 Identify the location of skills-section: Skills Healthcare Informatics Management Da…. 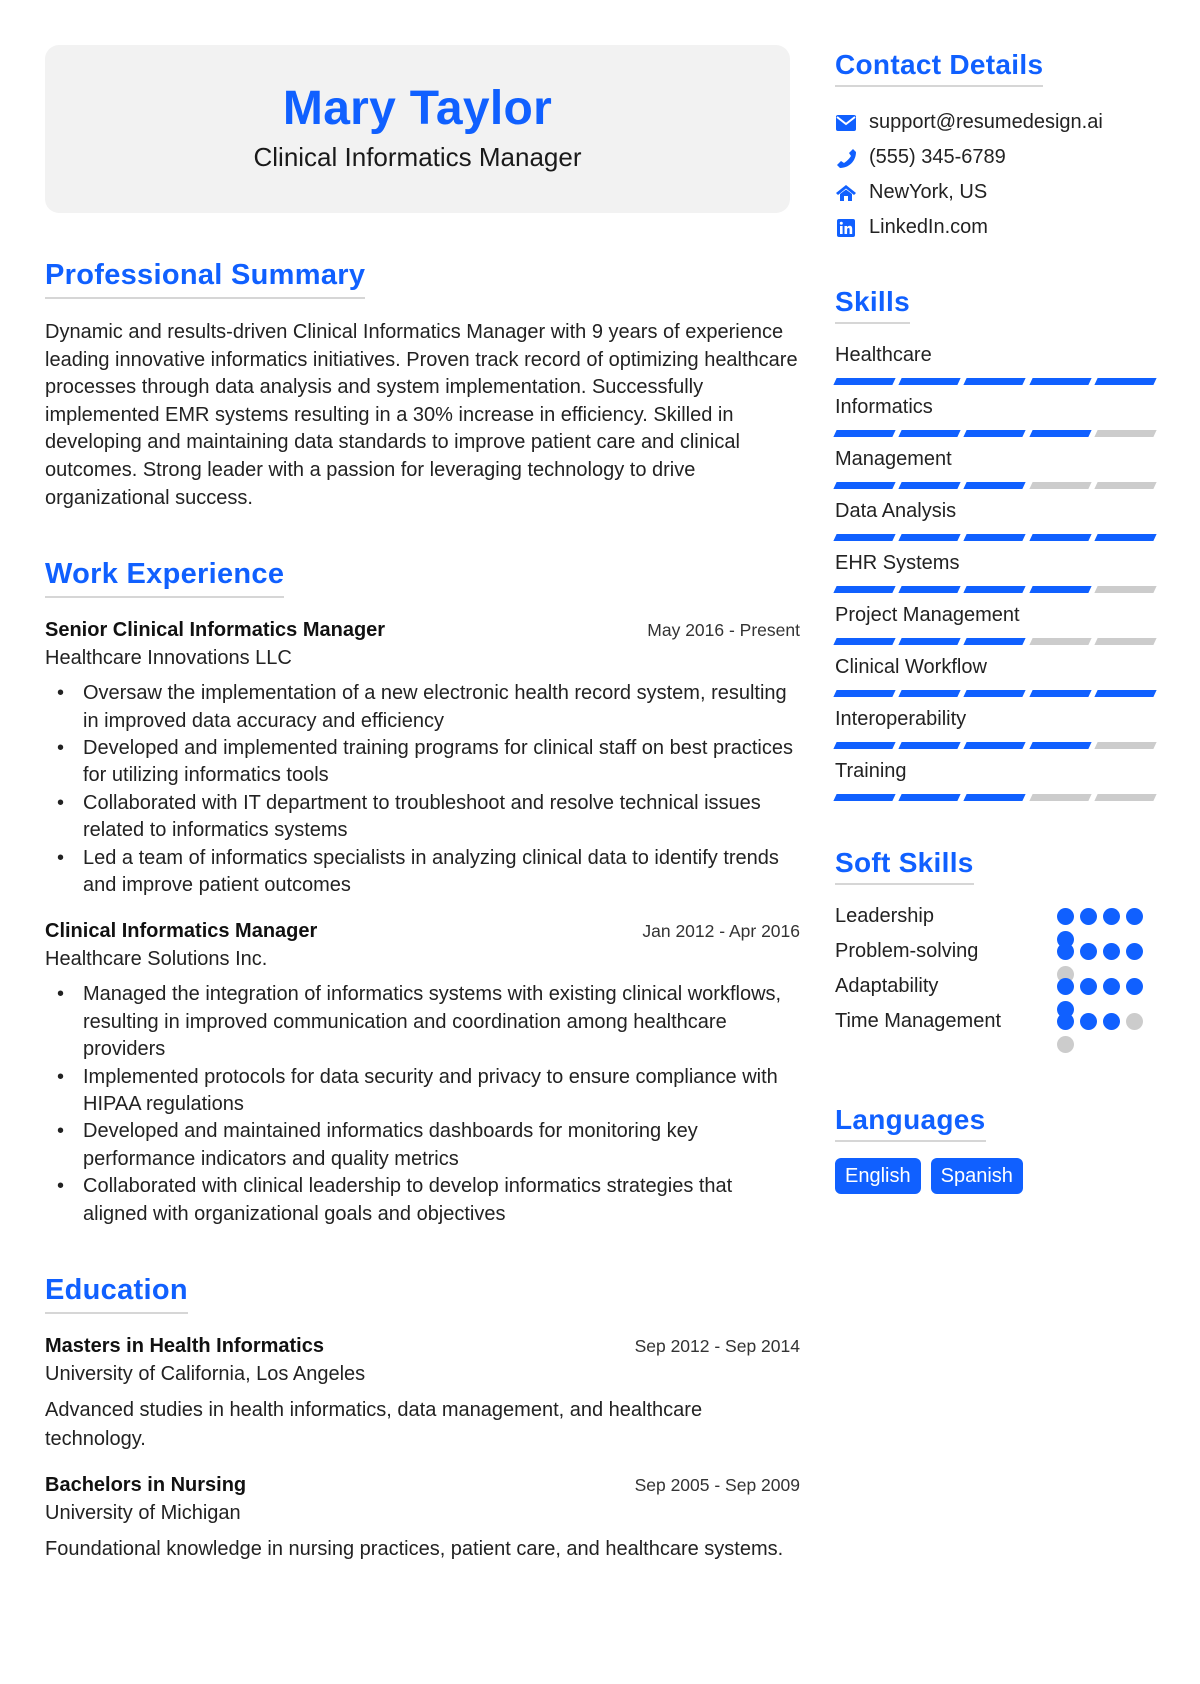
(995, 543).